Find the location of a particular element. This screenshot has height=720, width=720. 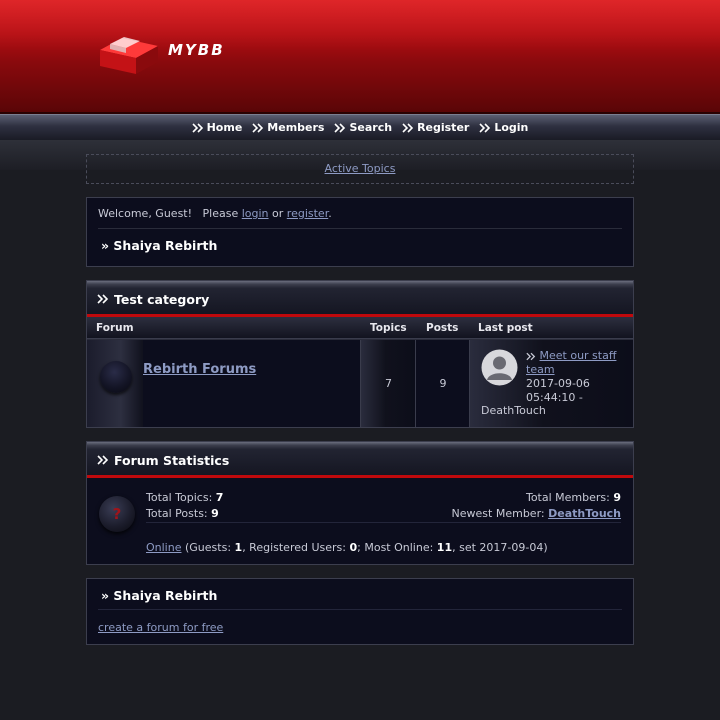

col-posts: Posts is located at coordinates (442, 328).